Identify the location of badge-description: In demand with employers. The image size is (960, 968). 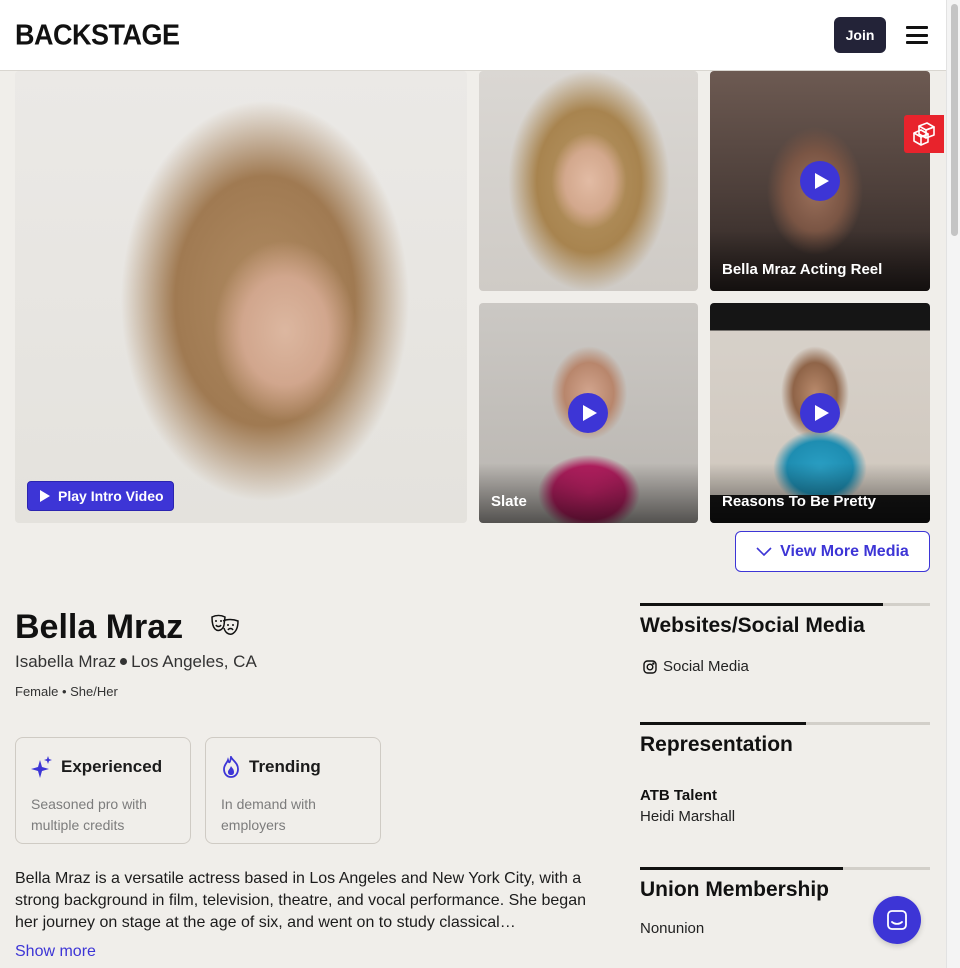
(268, 814).